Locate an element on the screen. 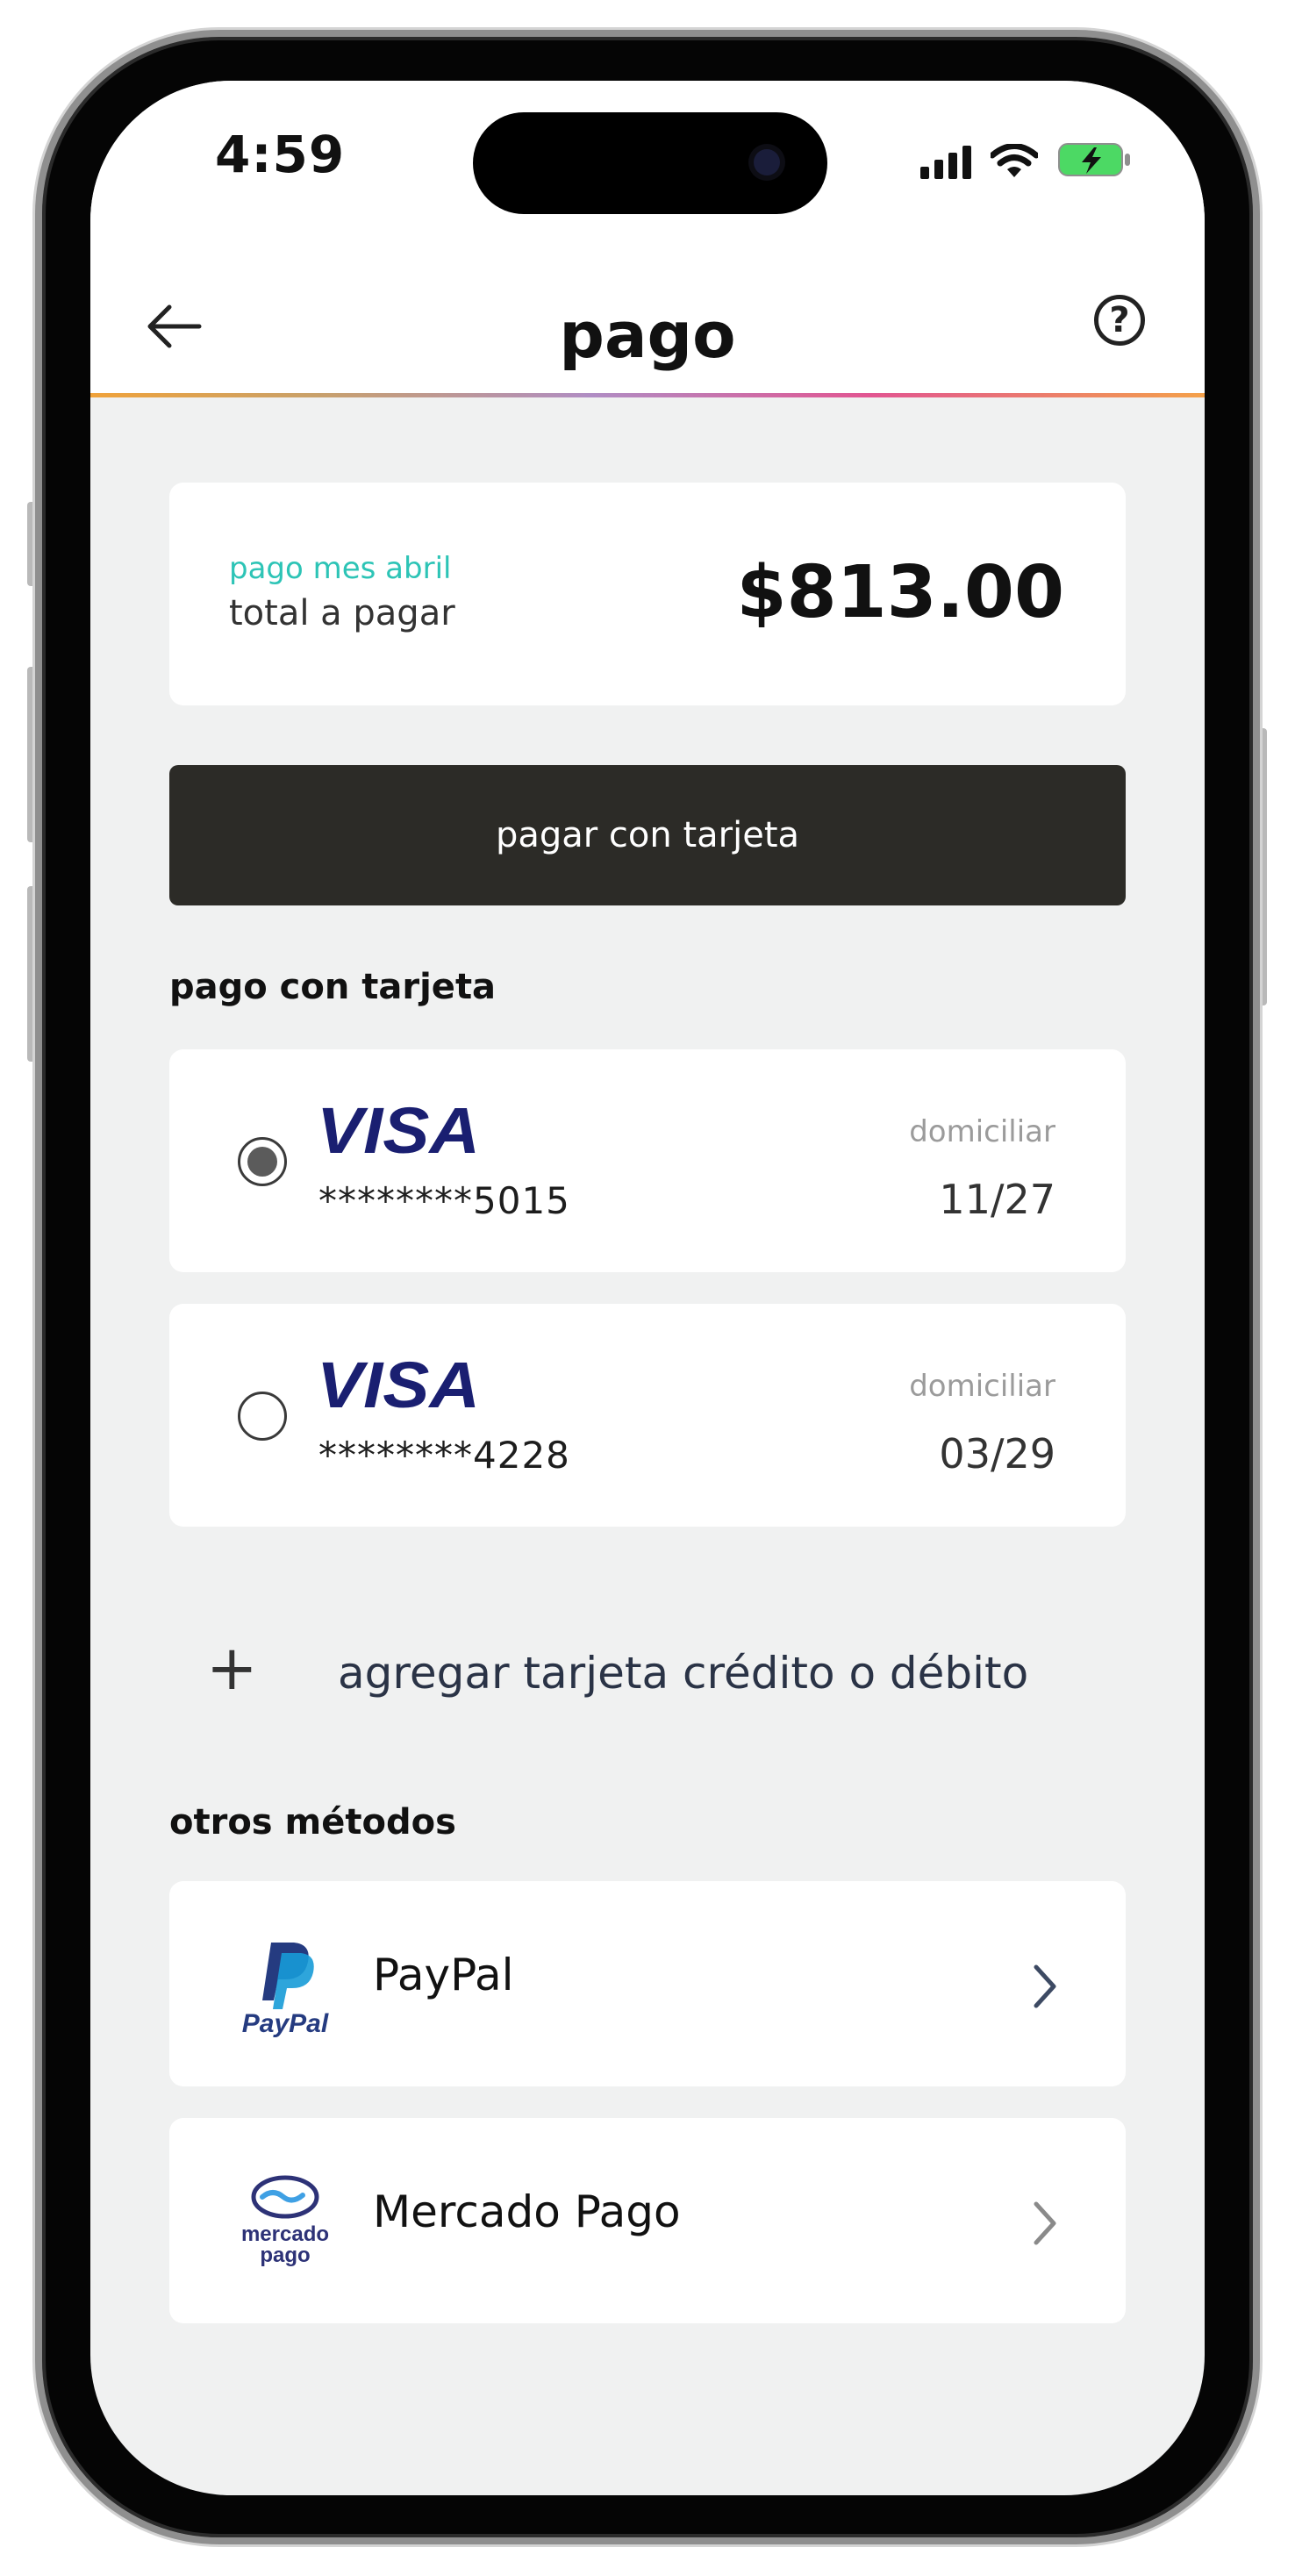 The width and height of the screenshot is (1295, 2576). battery-charging-icon is located at coordinates (1094, 159).